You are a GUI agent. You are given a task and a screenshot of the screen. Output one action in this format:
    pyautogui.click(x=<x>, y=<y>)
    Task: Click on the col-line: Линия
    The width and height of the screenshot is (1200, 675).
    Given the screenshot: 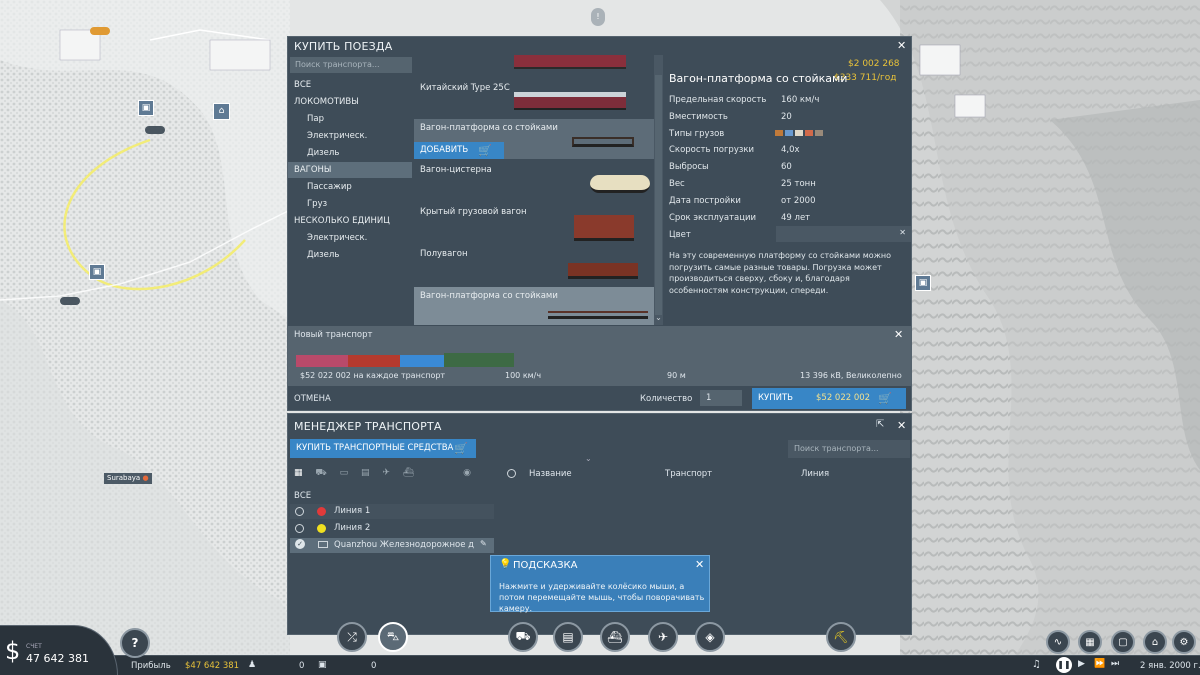 What is the action you would take?
    pyautogui.click(x=815, y=474)
    